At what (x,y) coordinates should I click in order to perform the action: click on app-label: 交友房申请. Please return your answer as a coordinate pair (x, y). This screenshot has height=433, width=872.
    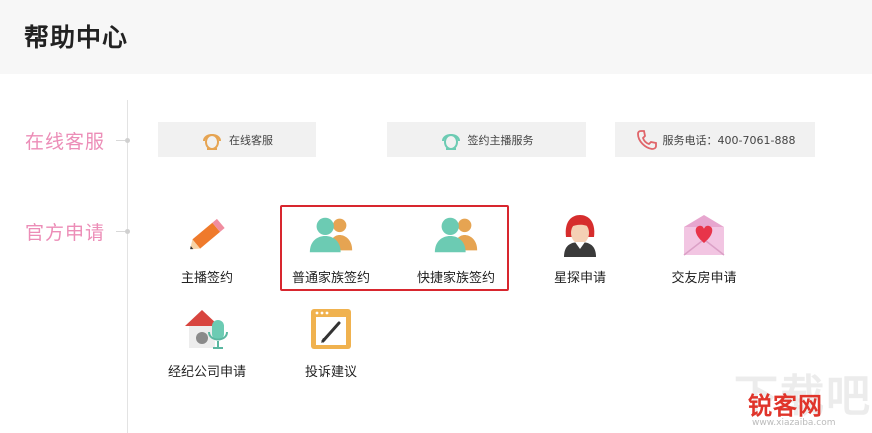
    Looking at the image, I should click on (704, 278).